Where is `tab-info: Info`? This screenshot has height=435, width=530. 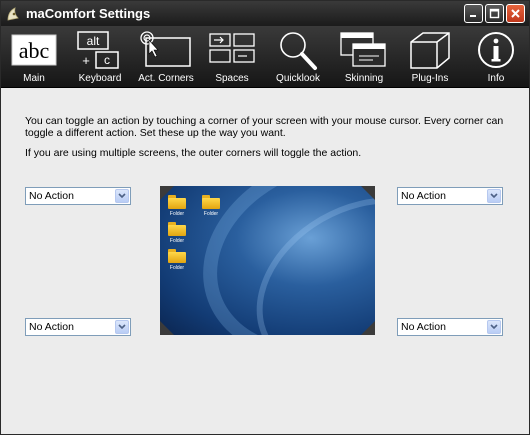
tab-info: Info is located at coordinates (496, 57).